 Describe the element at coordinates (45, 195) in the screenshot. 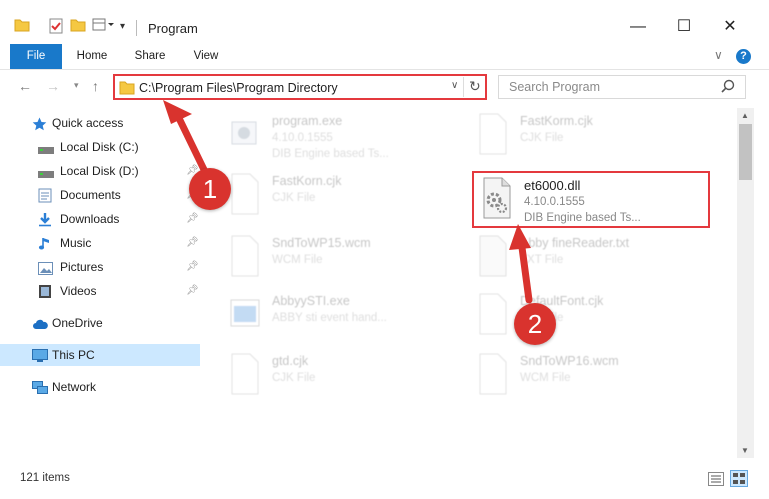

I see `documents-icon` at that location.